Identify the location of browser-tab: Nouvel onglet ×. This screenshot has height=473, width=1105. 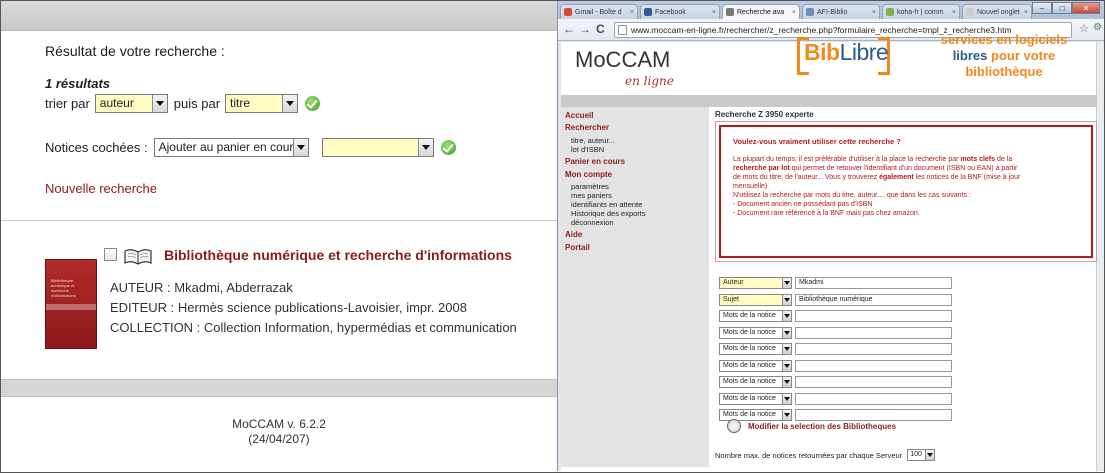
(997, 11).